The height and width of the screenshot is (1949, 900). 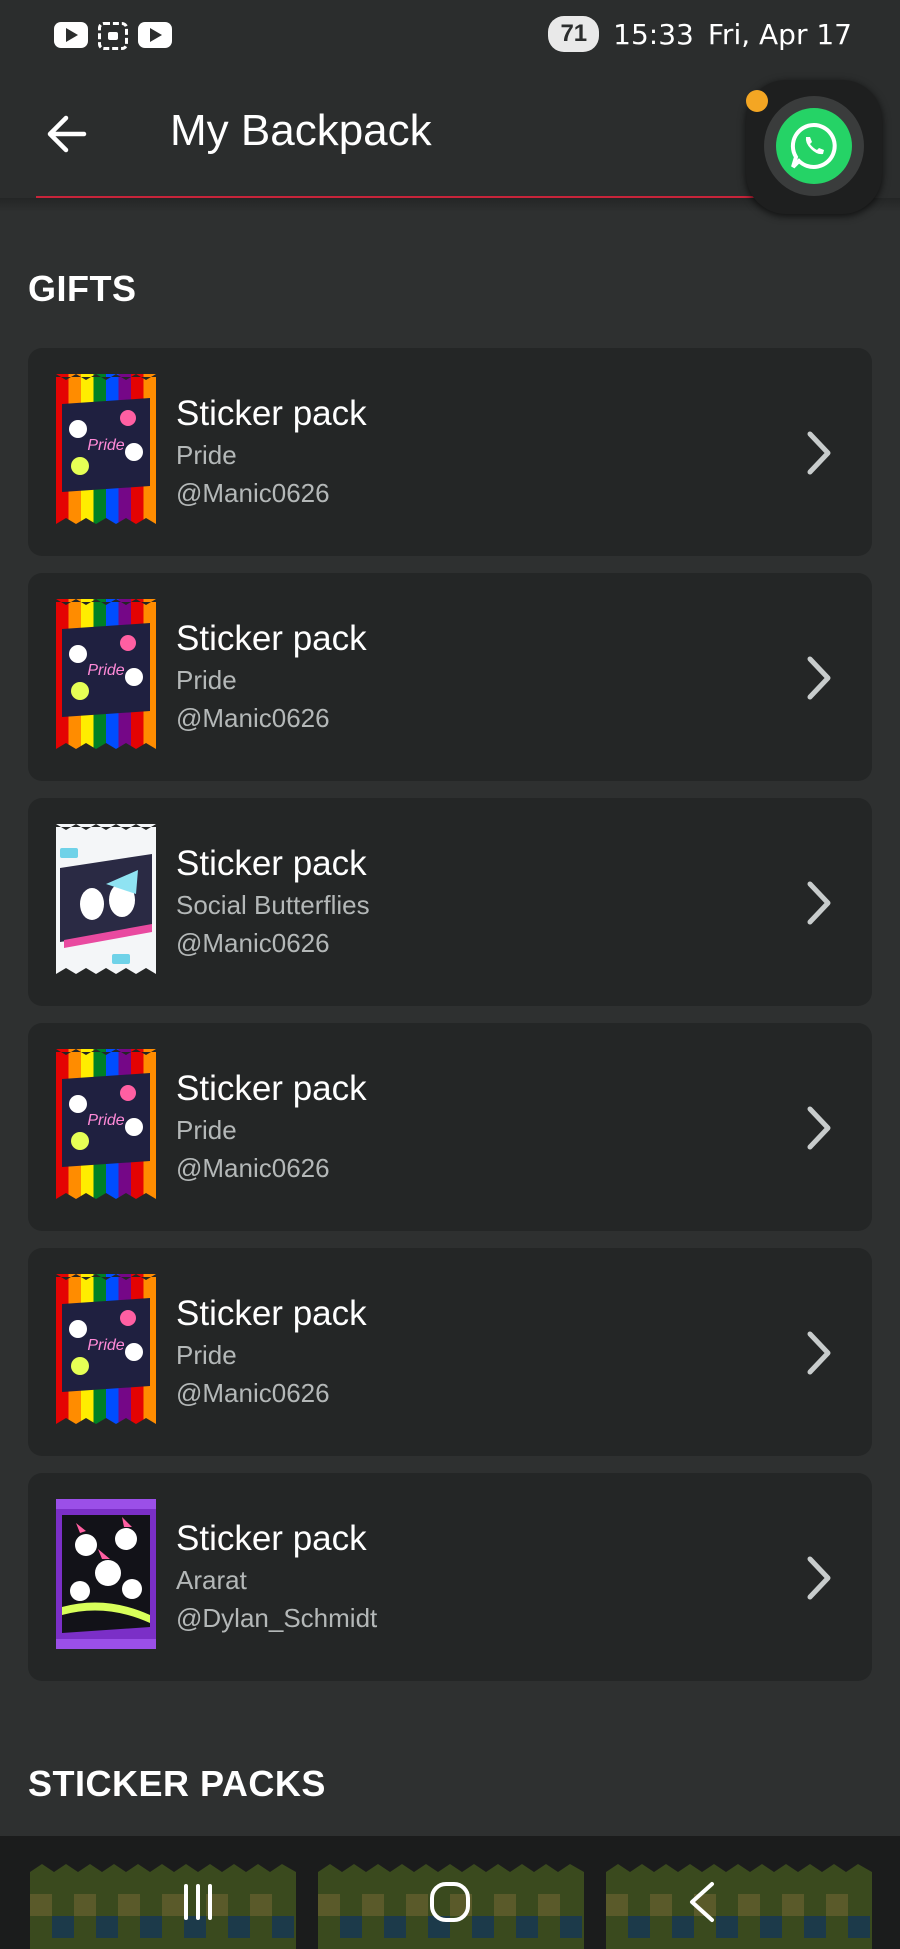 I want to click on screenshot-icon, so click(x=113, y=36).